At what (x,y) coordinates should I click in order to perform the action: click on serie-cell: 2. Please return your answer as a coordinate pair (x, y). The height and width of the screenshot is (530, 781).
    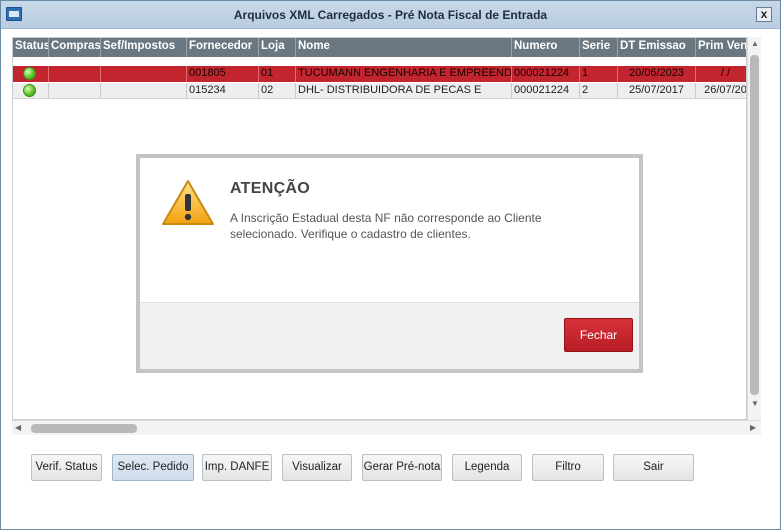
    Looking at the image, I should click on (599, 91).